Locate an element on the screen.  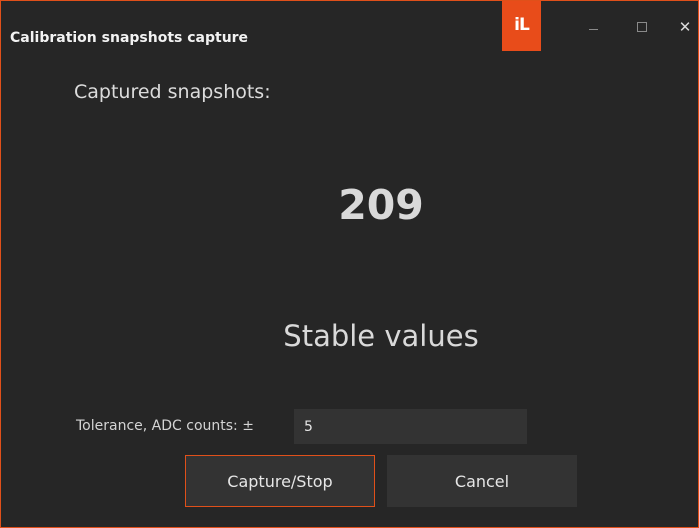
maximize-button is located at coordinates (642, 27).